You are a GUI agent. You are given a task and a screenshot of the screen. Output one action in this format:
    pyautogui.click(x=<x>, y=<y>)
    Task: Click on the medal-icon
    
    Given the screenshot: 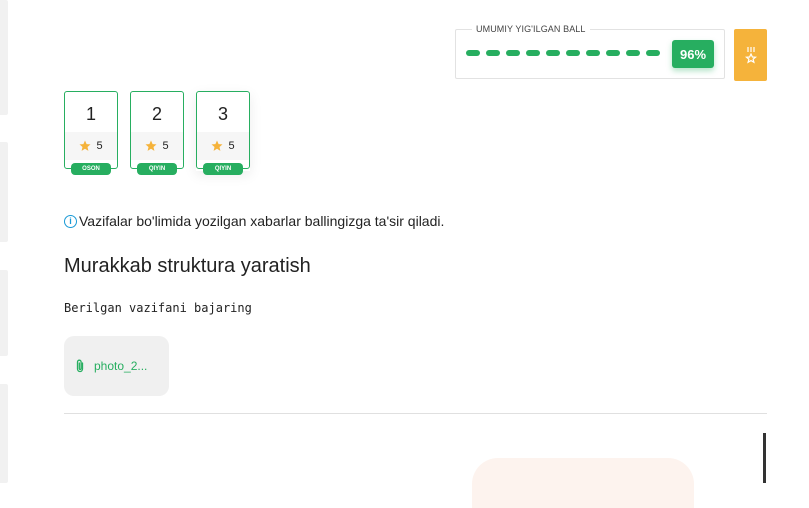 What is the action you would take?
    pyautogui.click(x=750, y=55)
    